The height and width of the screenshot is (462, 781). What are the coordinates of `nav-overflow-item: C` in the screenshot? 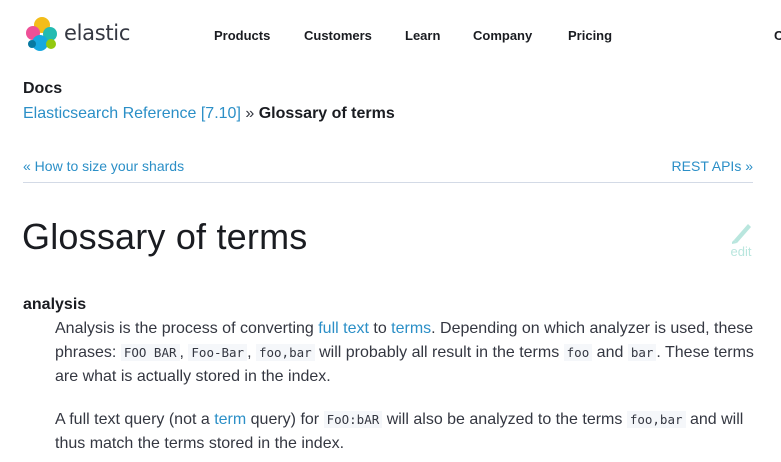 It's located at (777, 35).